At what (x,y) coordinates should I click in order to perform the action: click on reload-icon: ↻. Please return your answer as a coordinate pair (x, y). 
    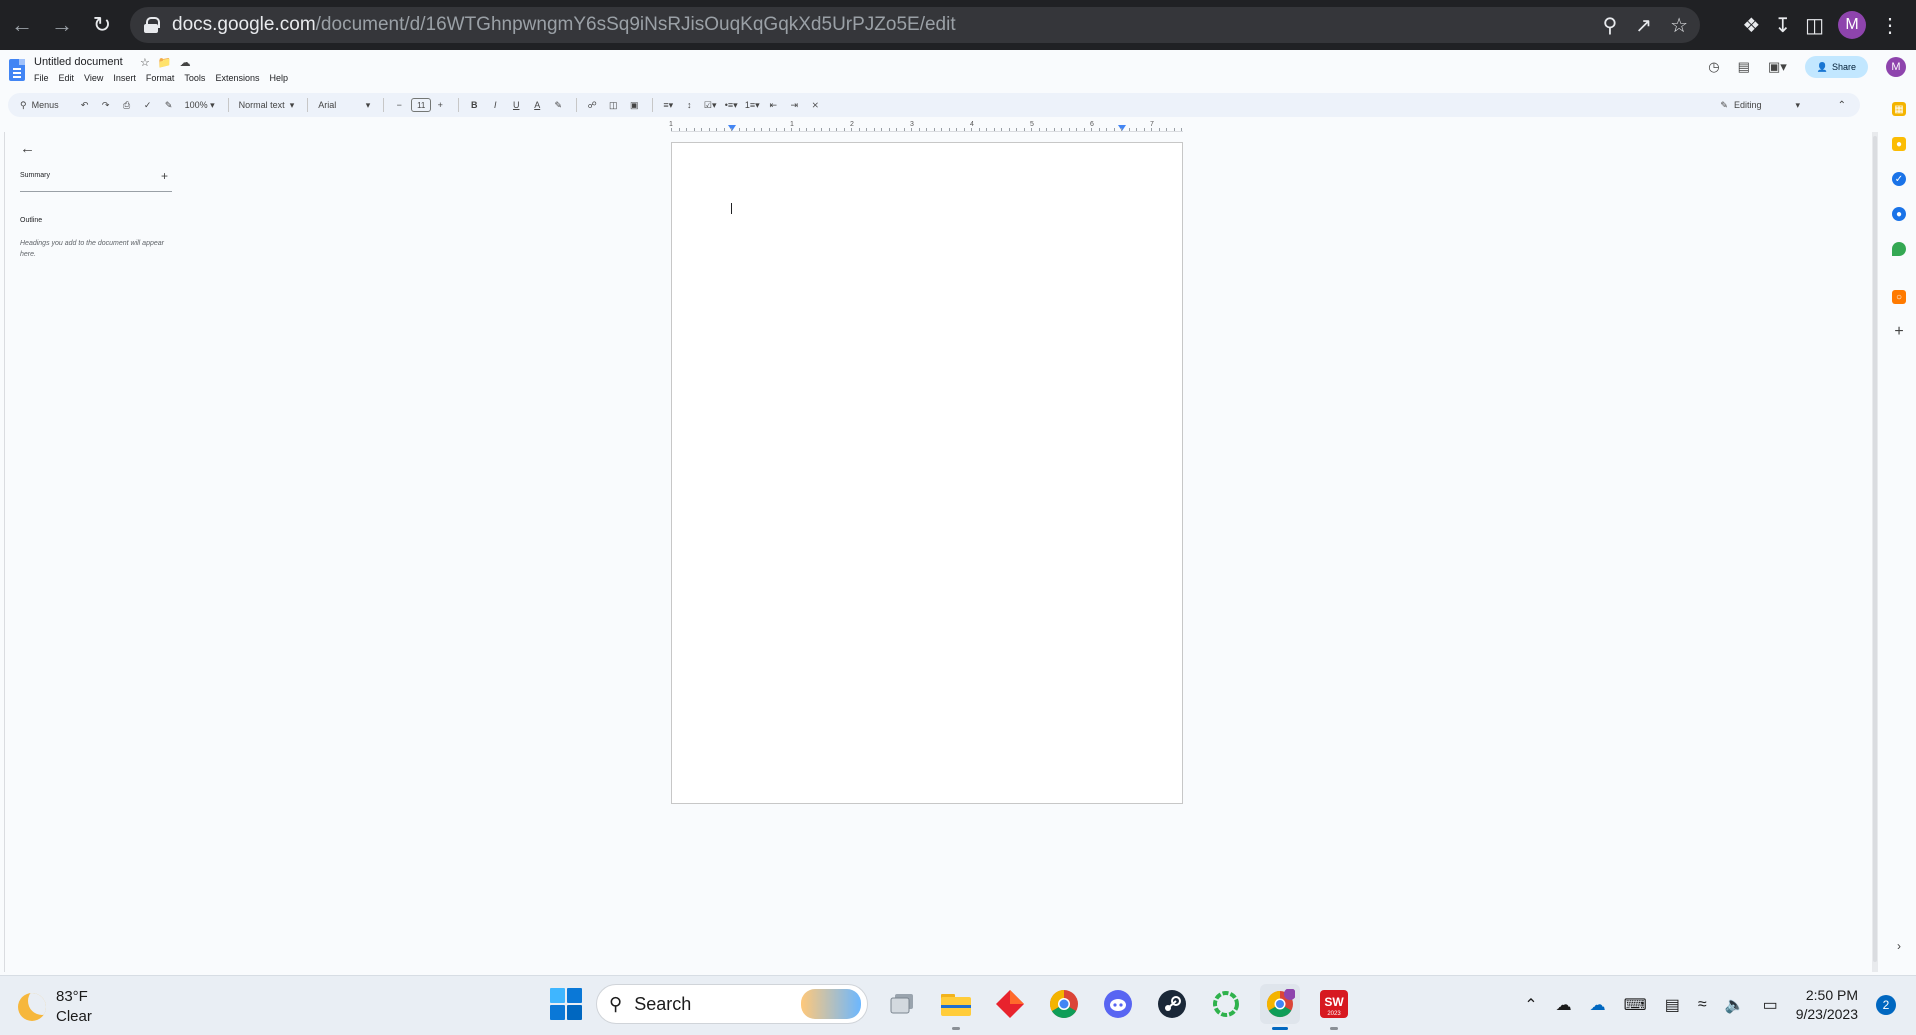
    Looking at the image, I should click on (102, 25).